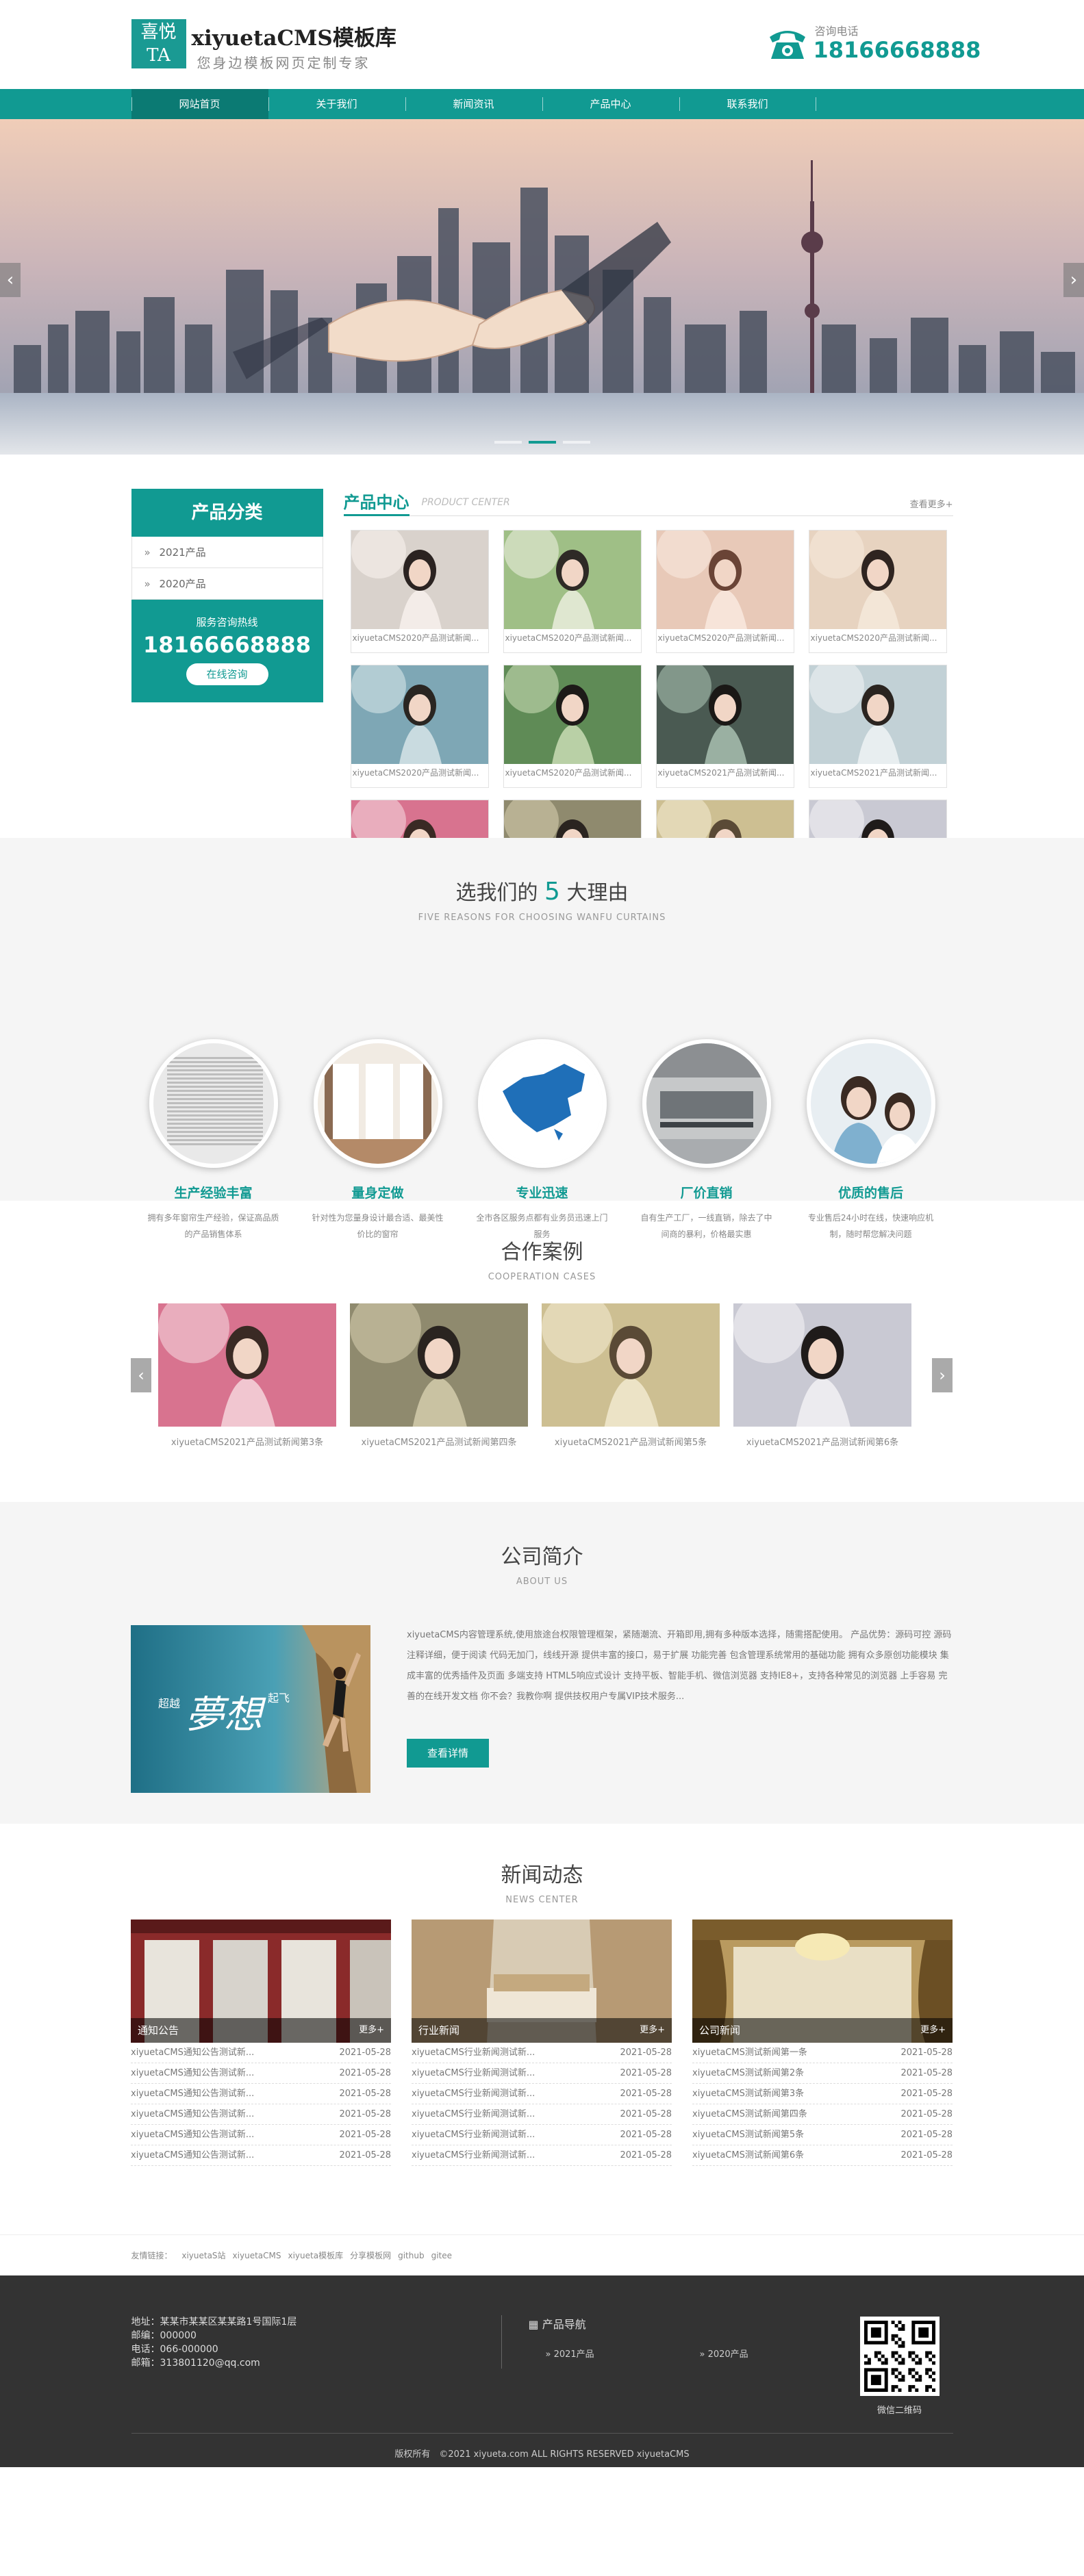  Describe the element at coordinates (822, 2135) in the screenshot. I see `news-row: xiyuetaCMS测试新闻第5条 2021-05-28` at that location.